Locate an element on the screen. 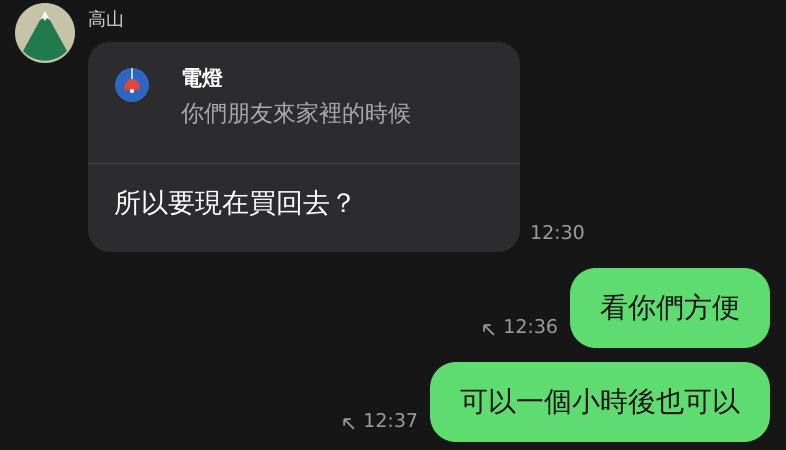 The height and width of the screenshot is (450, 786). lamp-icon is located at coordinates (132, 85).